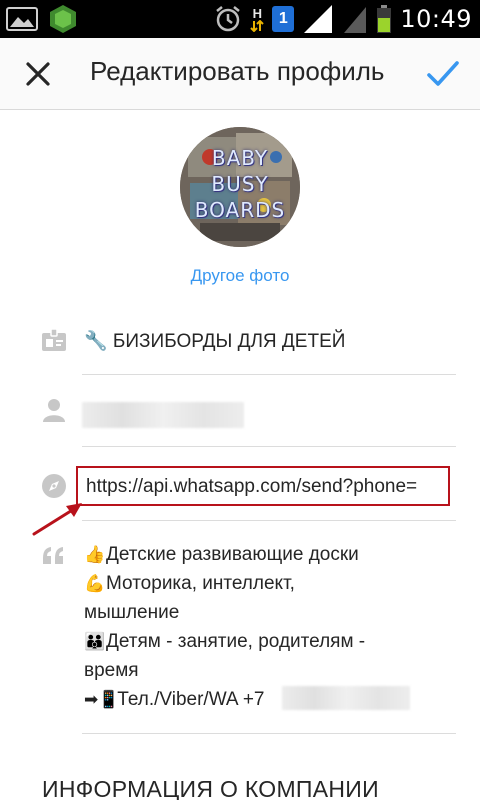  Describe the element at coordinates (54, 486) in the screenshot. I see `compass-icon` at that location.